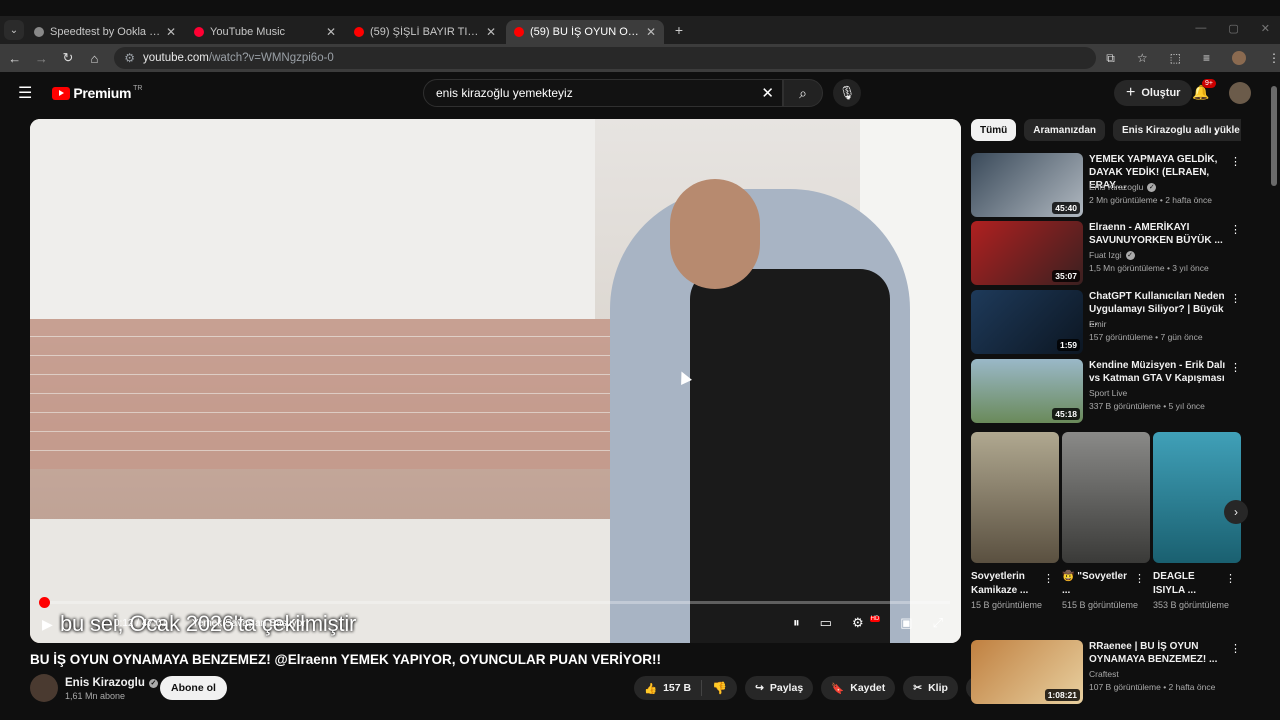 The height and width of the screenshot is (720, 1280). What do you see at coordinates (1097, 324) in the screenshot?
I see `rec-channel: Emir` at bounding box center [1097, 324].